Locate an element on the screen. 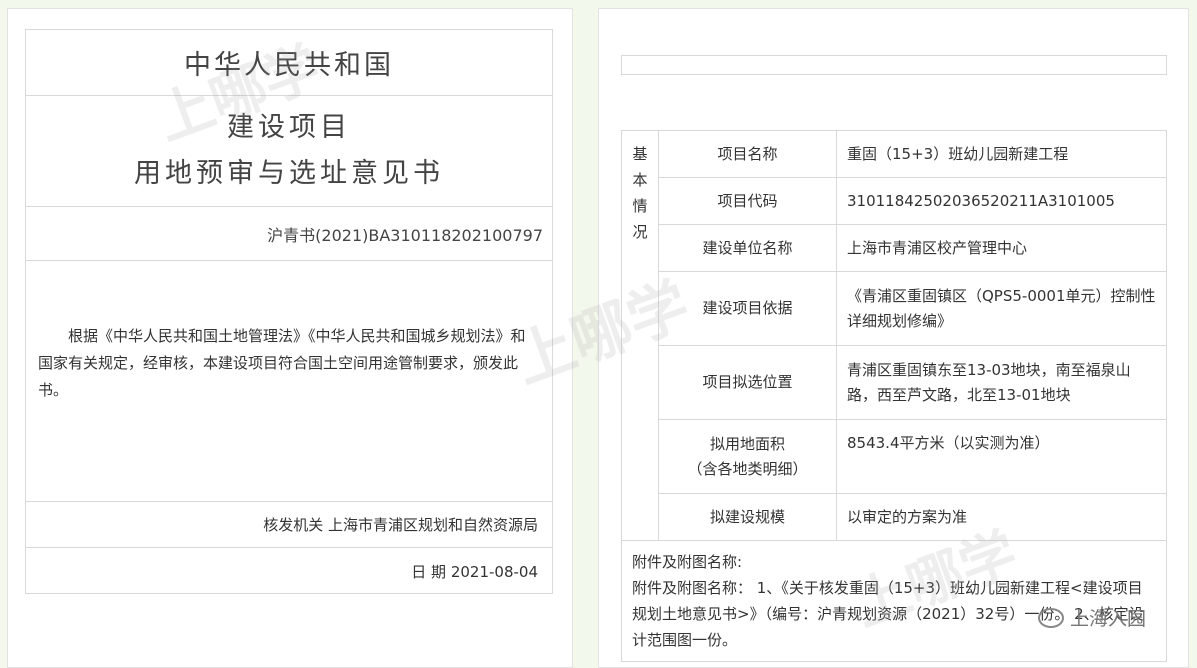  table-row: 拟用地面积 （含各地类明细） 8543.4平方米（以实测为准） is located at coordinates (894, 456).